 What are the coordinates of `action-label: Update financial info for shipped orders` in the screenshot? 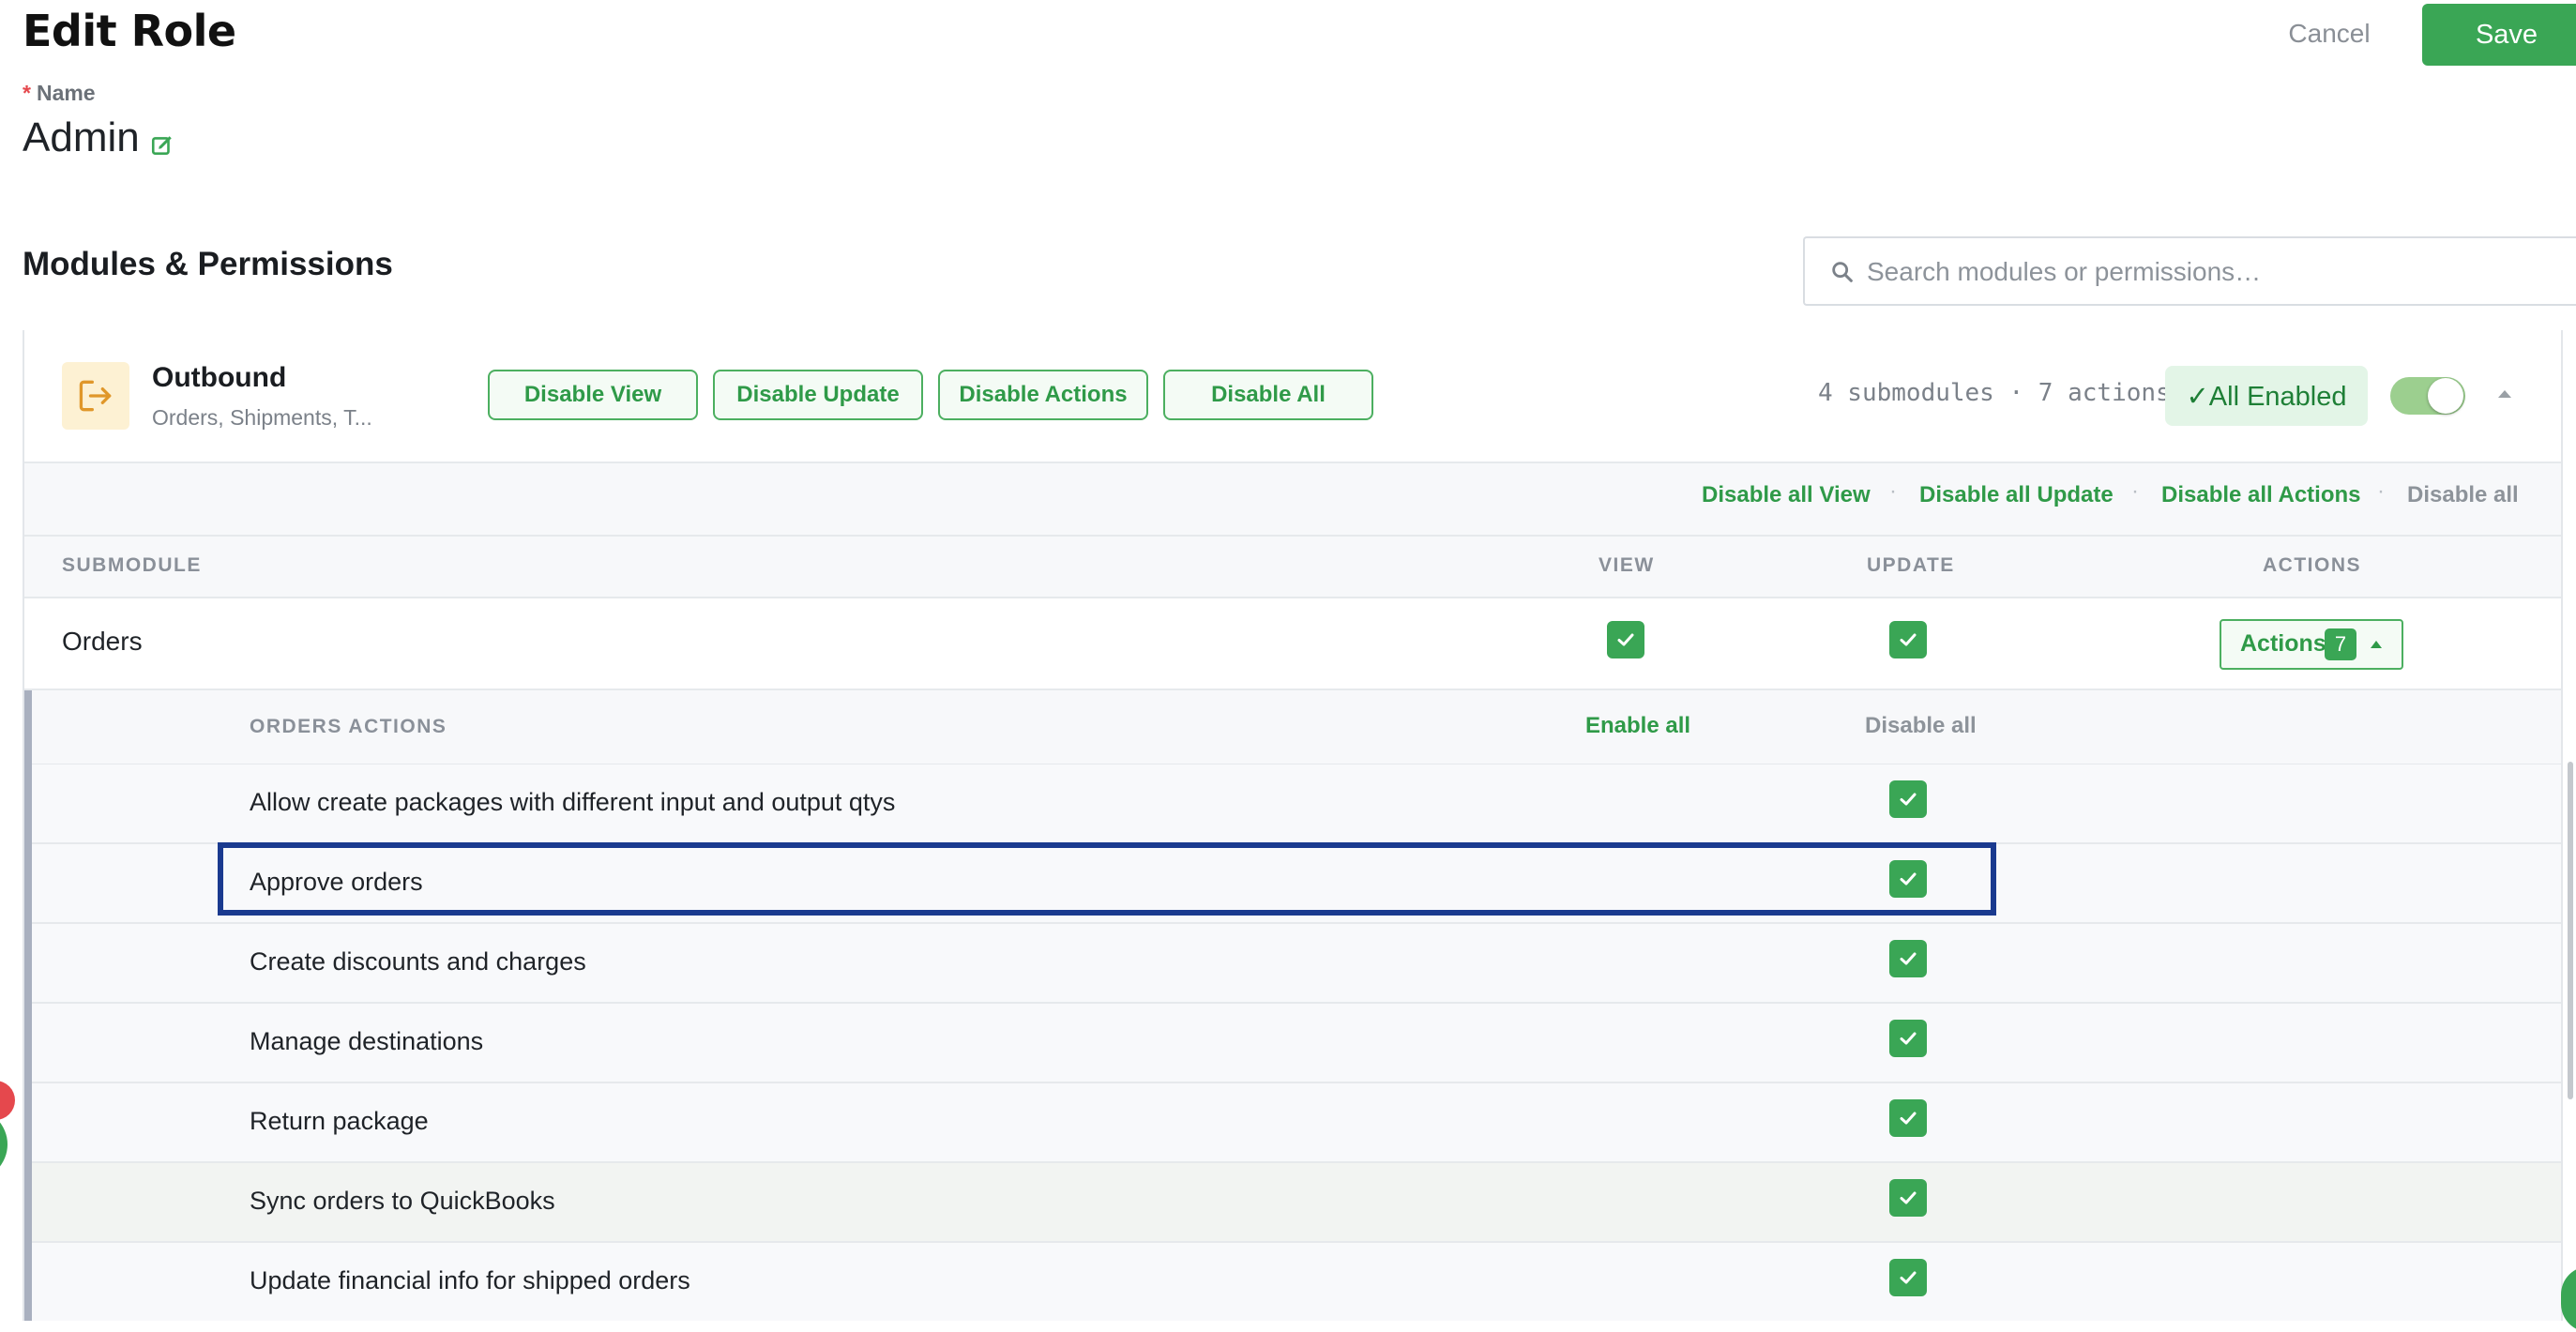 It's located at (470, 1280).